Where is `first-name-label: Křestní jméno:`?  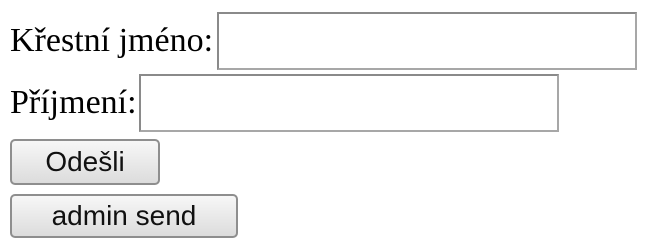
first-name-label: Křestní jméno: is located at coordinates (112, 40).